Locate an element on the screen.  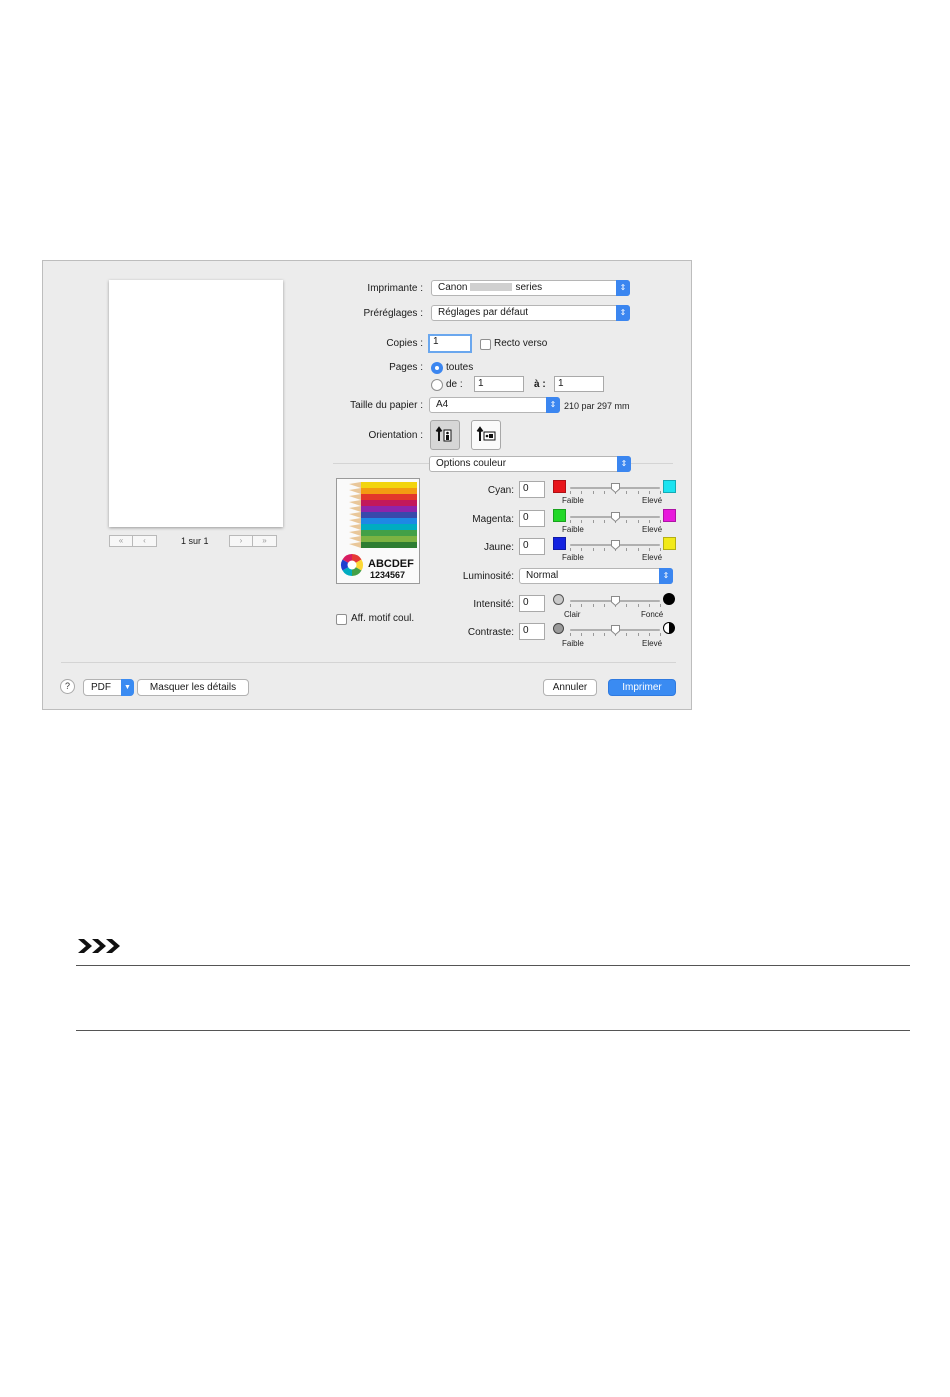
pages-all-radio is located at coordinates (437, 368).